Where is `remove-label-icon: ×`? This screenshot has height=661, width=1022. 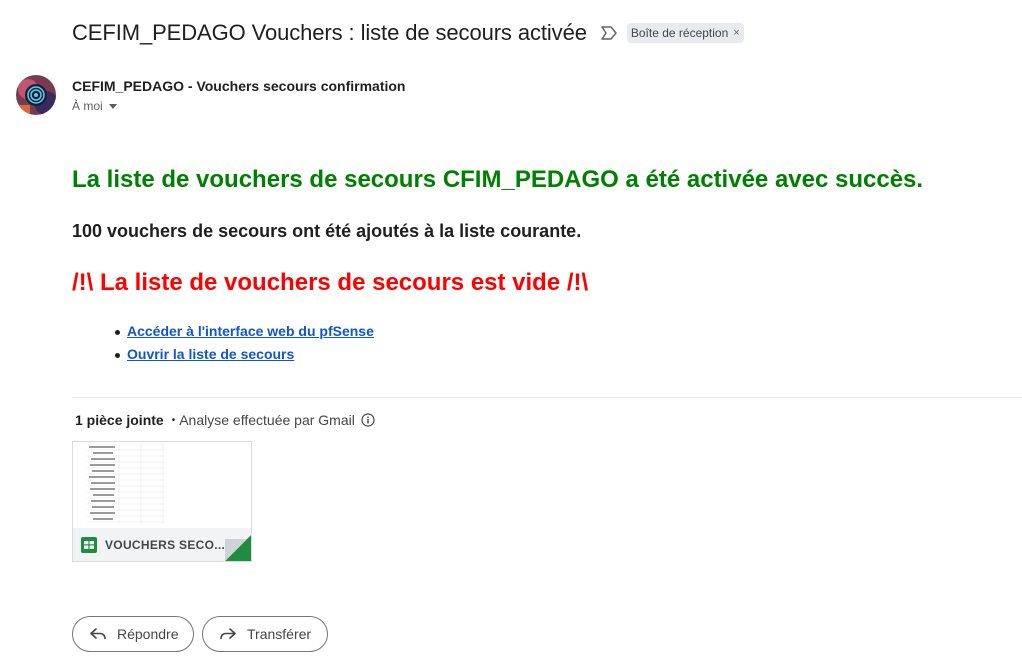
remove-label-icon: × is located at coordinates (736, 33).